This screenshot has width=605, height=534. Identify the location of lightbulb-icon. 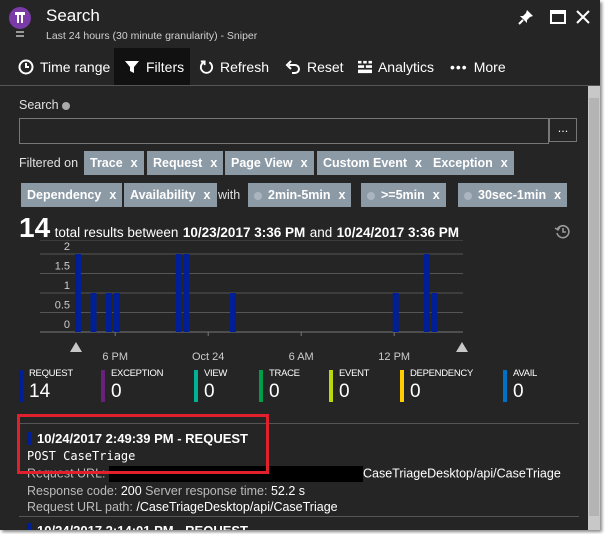
(20, 22).